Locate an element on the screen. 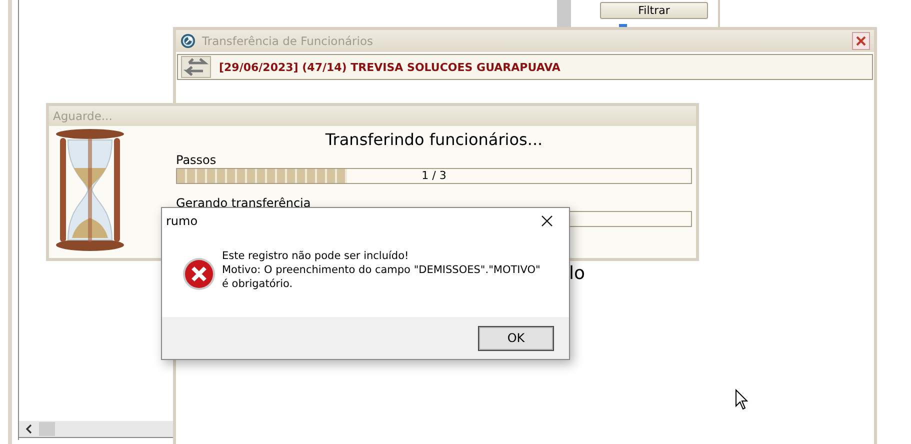 This screenshot has width=911, height=444. scroll-thumb is located at coordinates (47, 429).